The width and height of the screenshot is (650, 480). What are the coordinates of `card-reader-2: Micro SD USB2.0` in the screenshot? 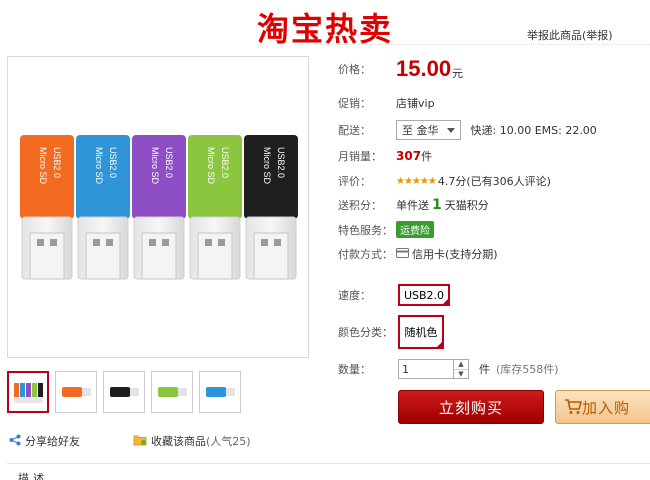 It's located at (103, 207).